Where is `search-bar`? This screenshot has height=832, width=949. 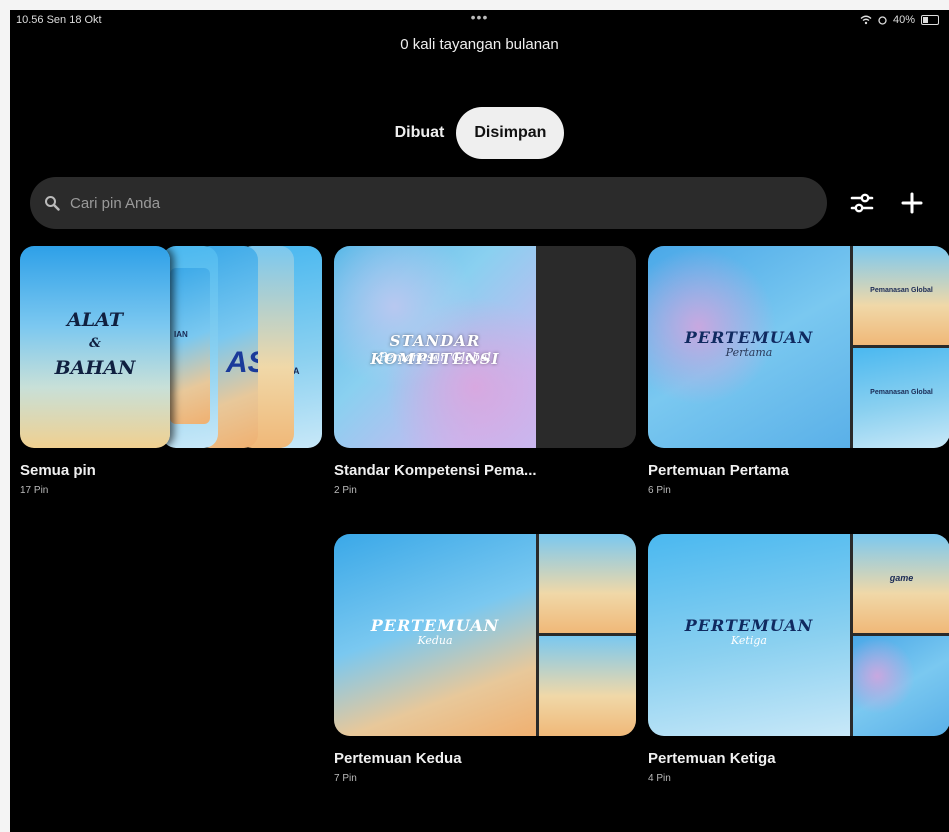
search-bar is located at coordinates (428, 203).